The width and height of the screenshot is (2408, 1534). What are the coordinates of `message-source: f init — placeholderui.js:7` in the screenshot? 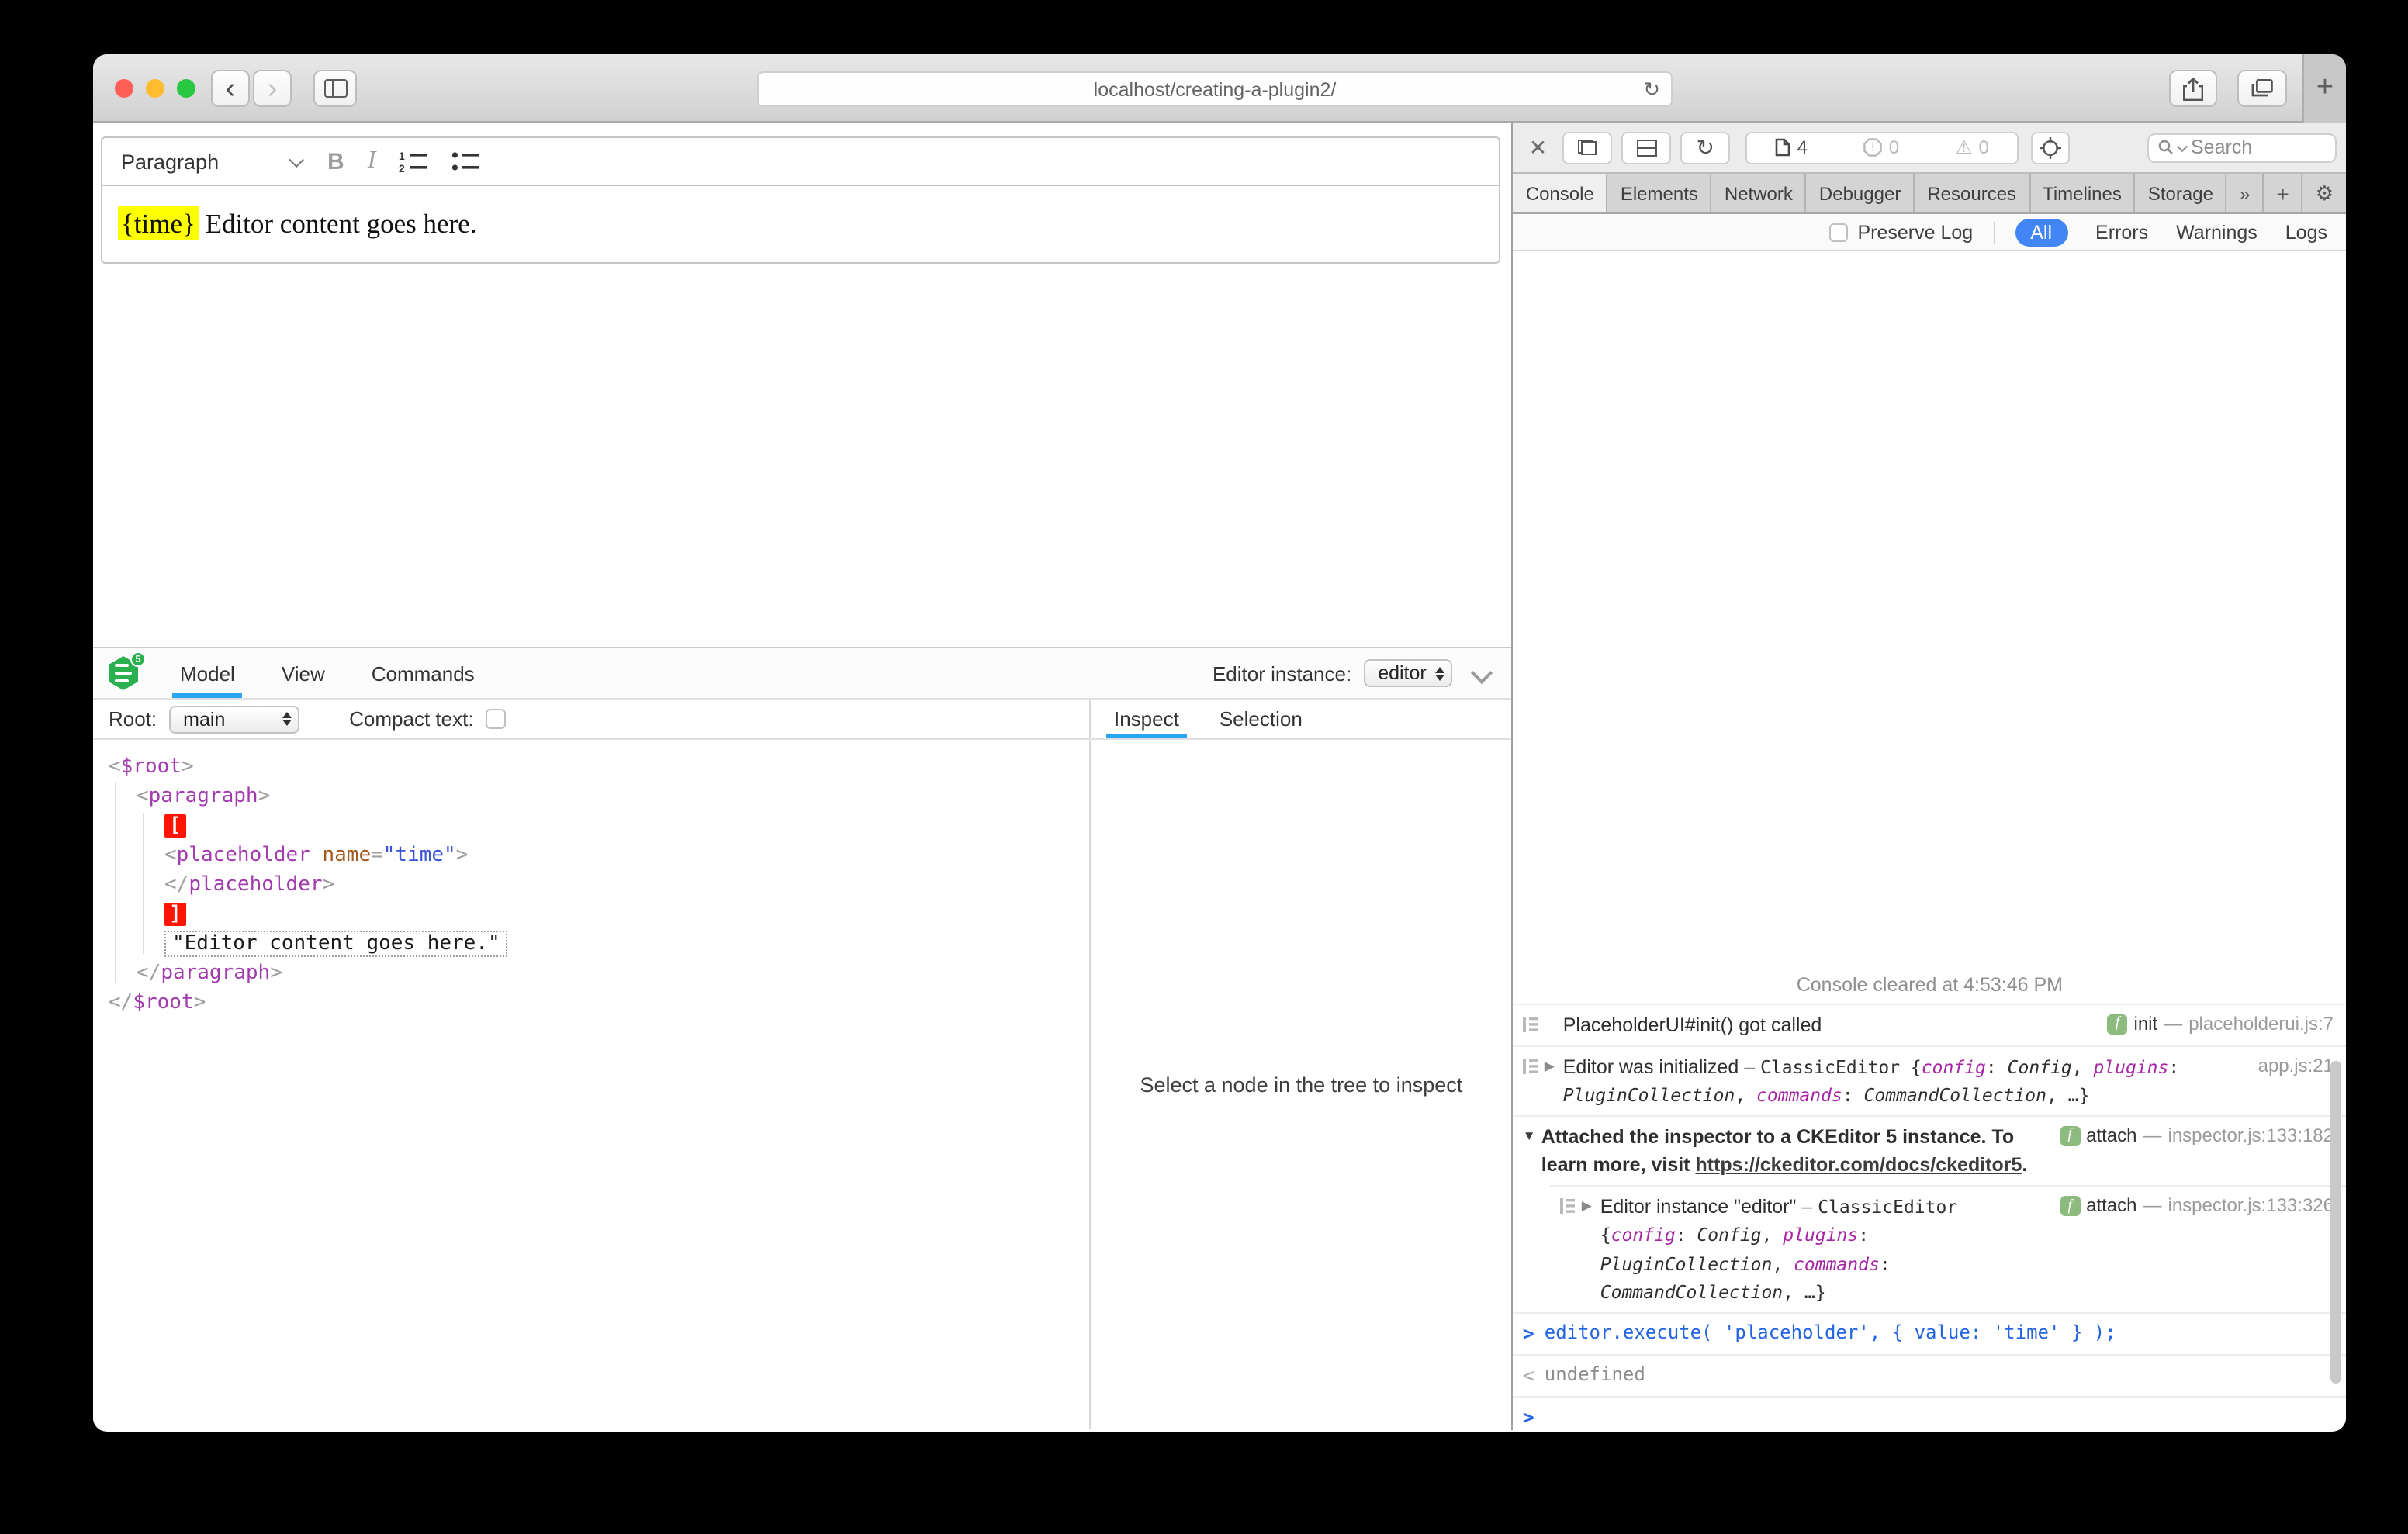 It's located at (2220, 1024).